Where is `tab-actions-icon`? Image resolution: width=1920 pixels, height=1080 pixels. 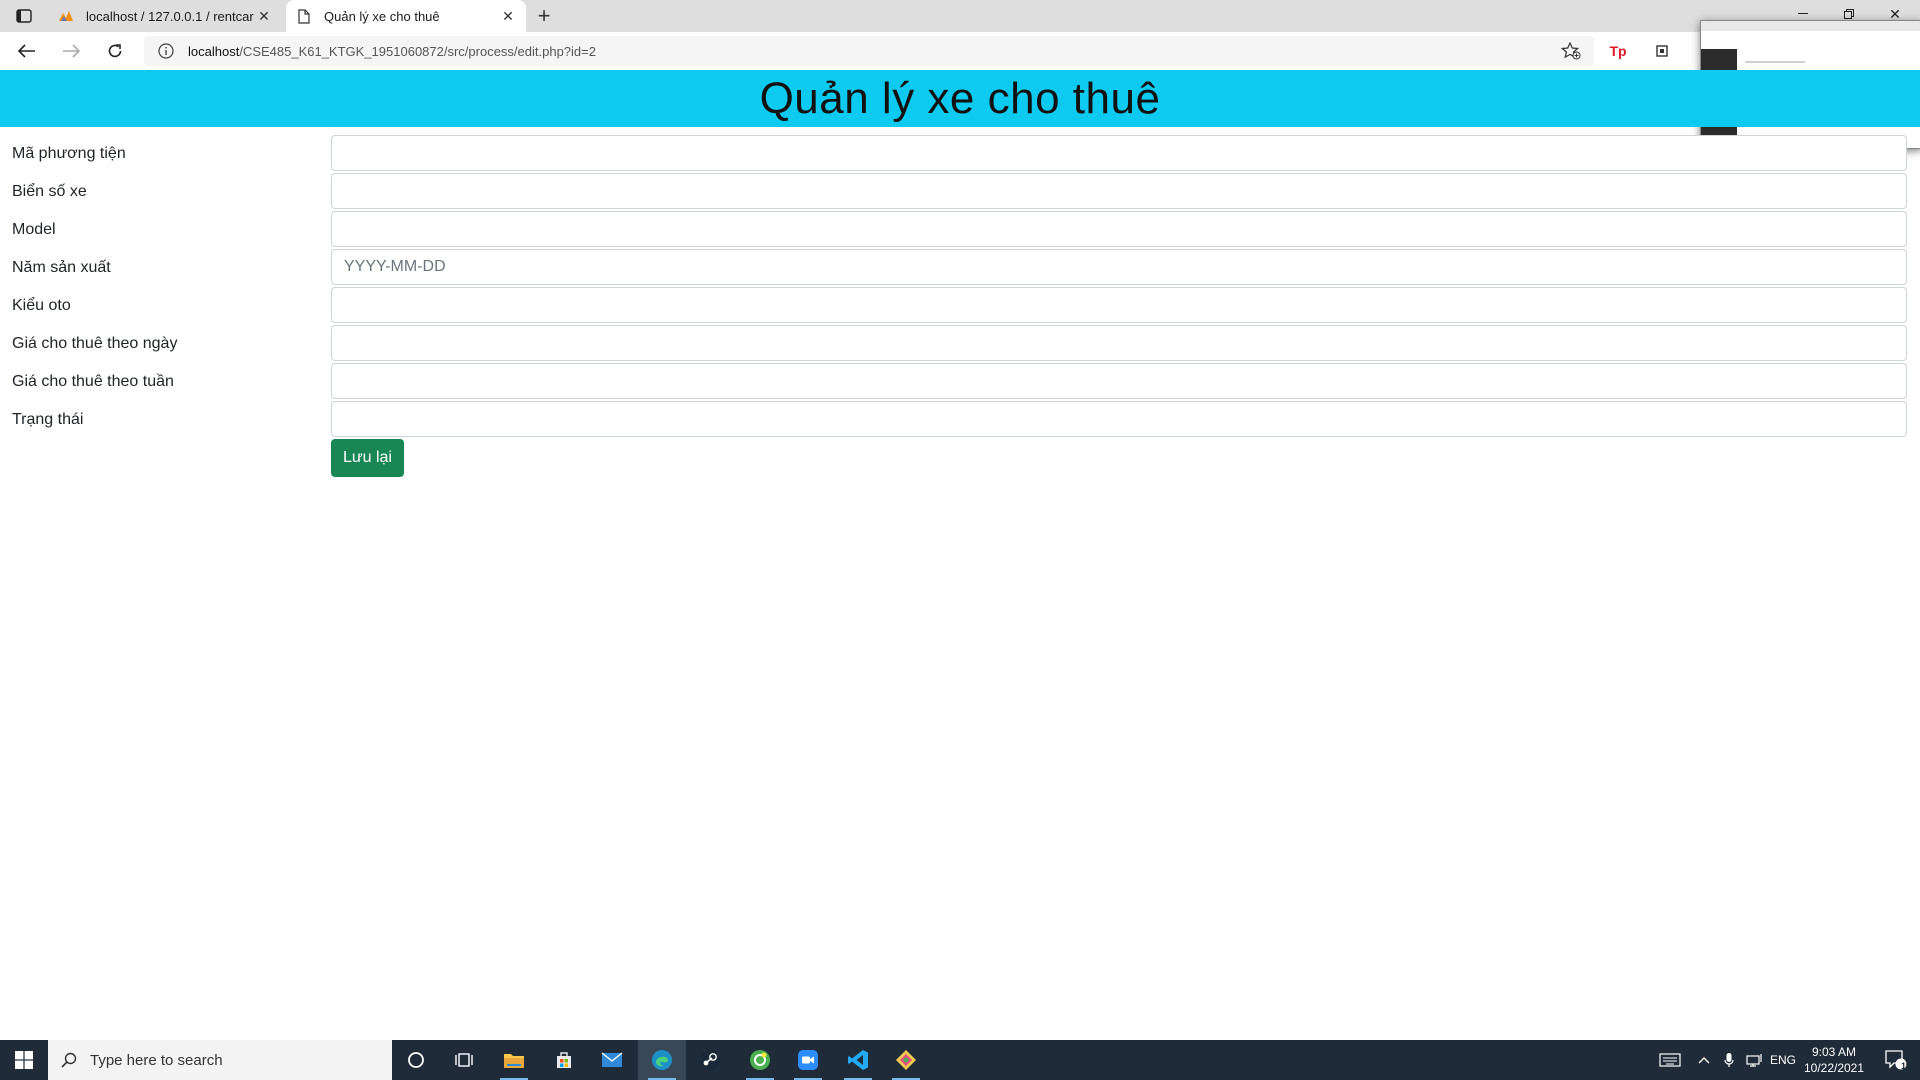 tab-actions-icon is located at coordinates (24, 16).